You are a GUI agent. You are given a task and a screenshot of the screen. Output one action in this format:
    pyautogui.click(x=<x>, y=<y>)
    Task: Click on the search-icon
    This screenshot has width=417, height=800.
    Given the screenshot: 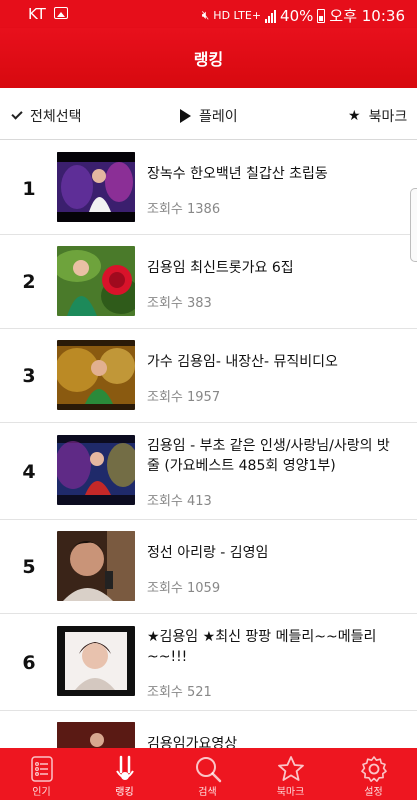 What is the action you would take?
    pyautogui.click(x=208, y=769)
    